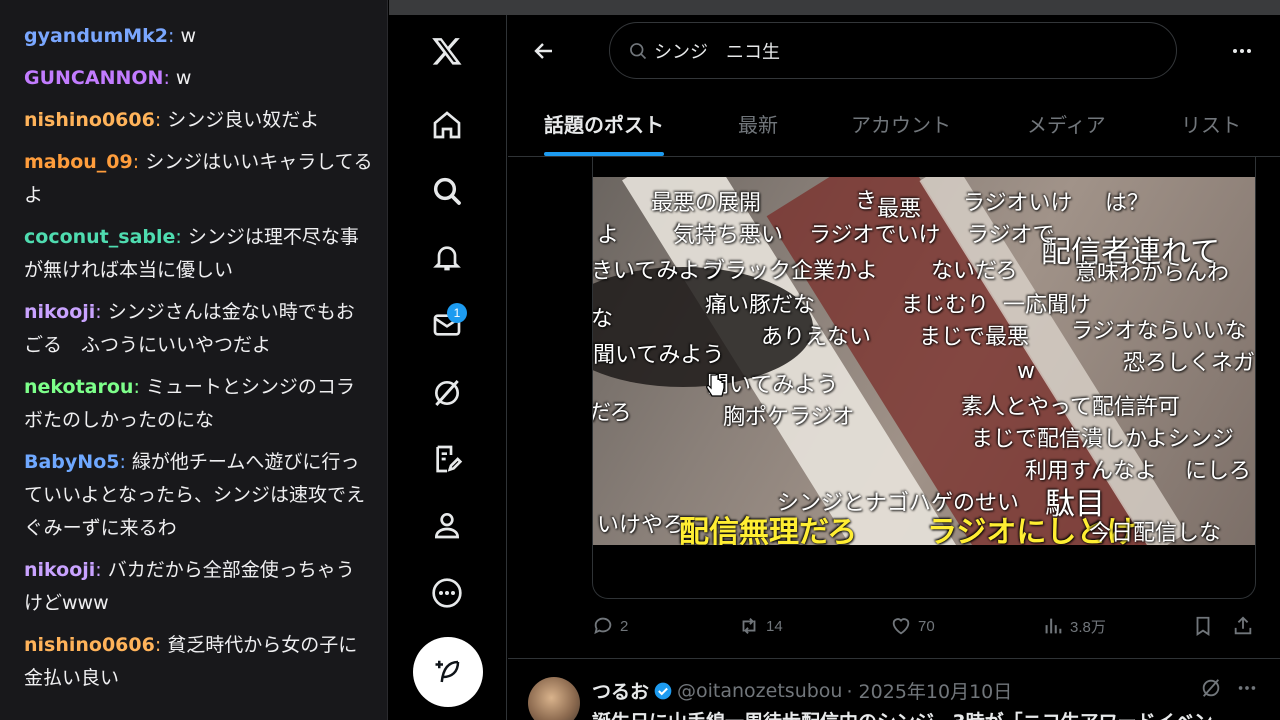  I want to click on chat-message: nishino0606: シンジ良い奴だよ, so click(172, 120).